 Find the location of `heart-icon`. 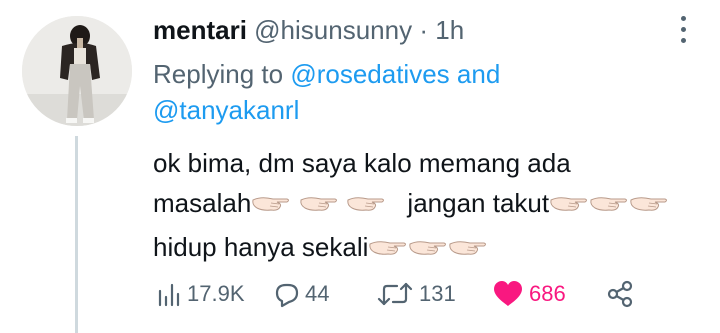

heart-icon is located at coordinates (508, 293).